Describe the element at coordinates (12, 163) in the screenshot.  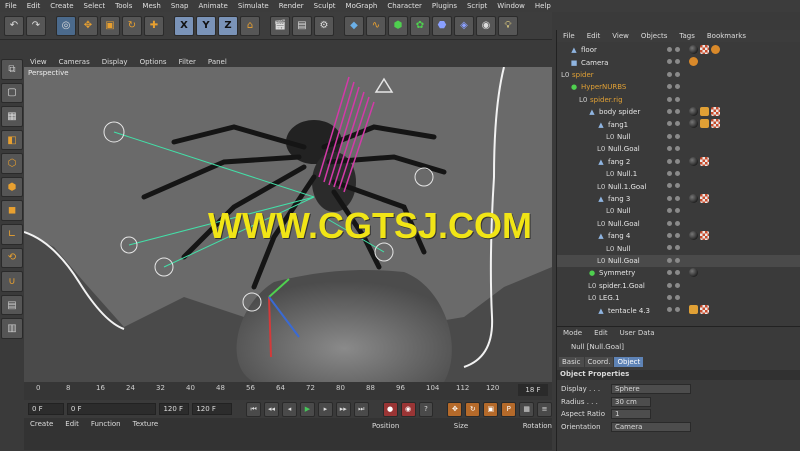
I see `points-mode-icon: ⬡` at that location.